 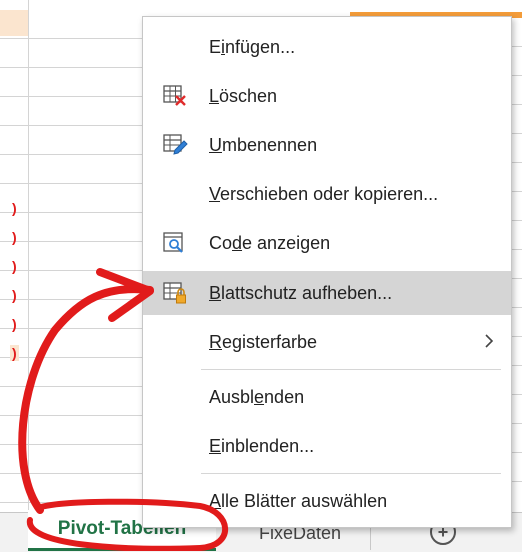 I want to click on label-part: nden, so click(x=284, y=396).